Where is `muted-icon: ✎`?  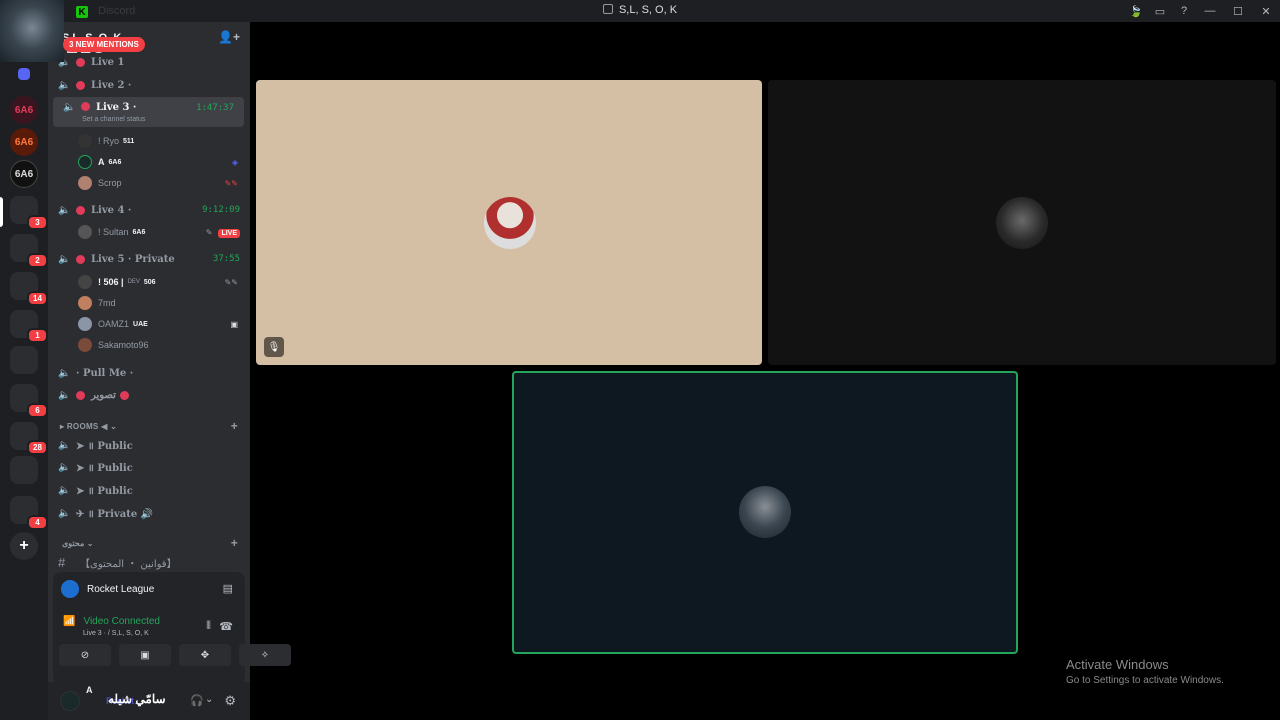 muted-icon: ✎ is located at coordinates (209, 232).